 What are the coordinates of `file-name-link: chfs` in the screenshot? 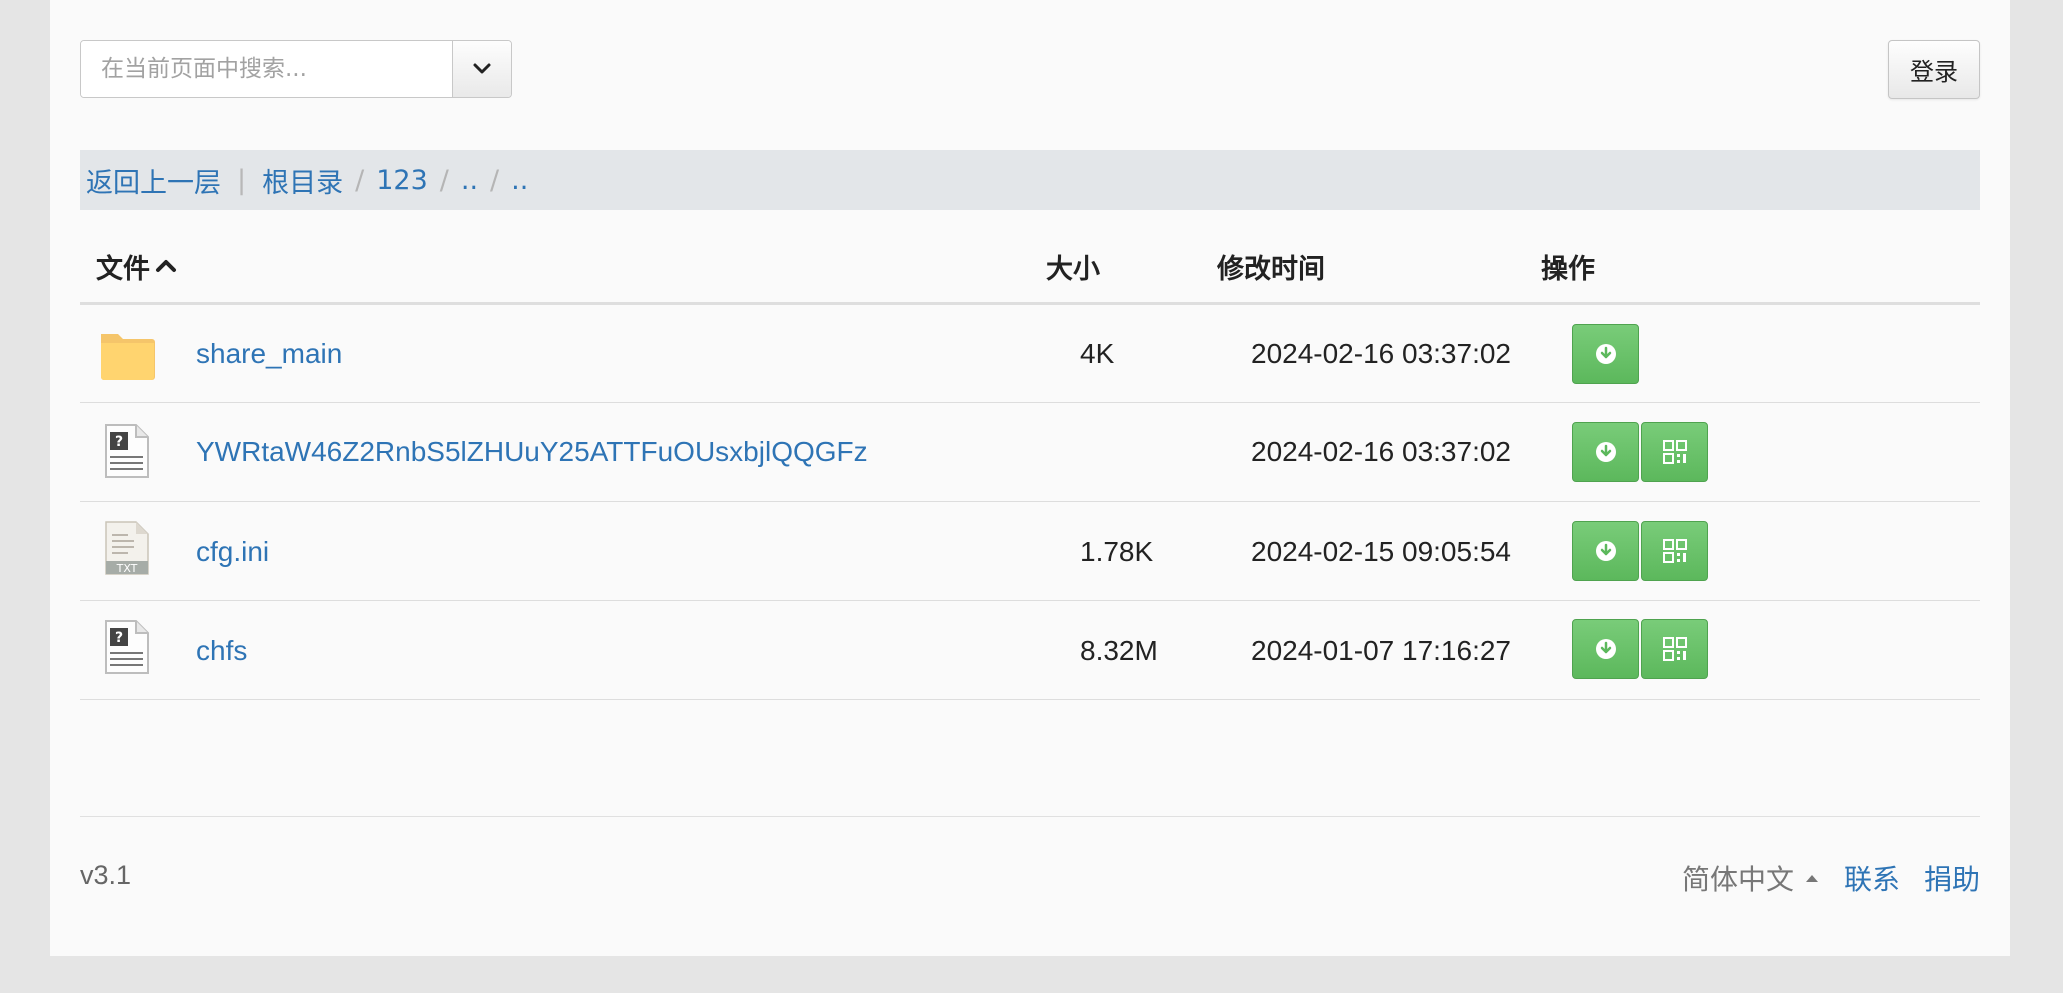 It's located at (221, 651).